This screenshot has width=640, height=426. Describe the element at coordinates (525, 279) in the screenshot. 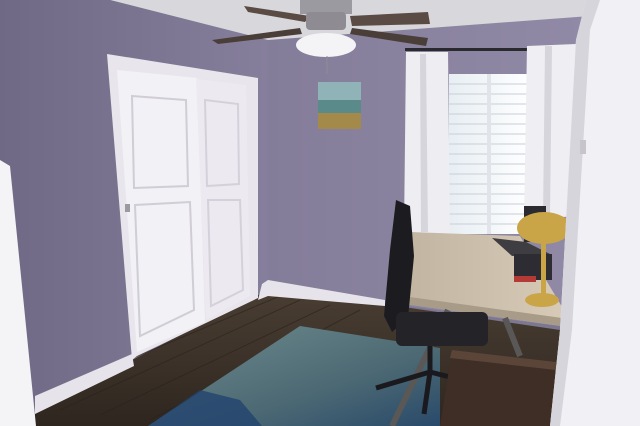

I see `book-red` at that location.